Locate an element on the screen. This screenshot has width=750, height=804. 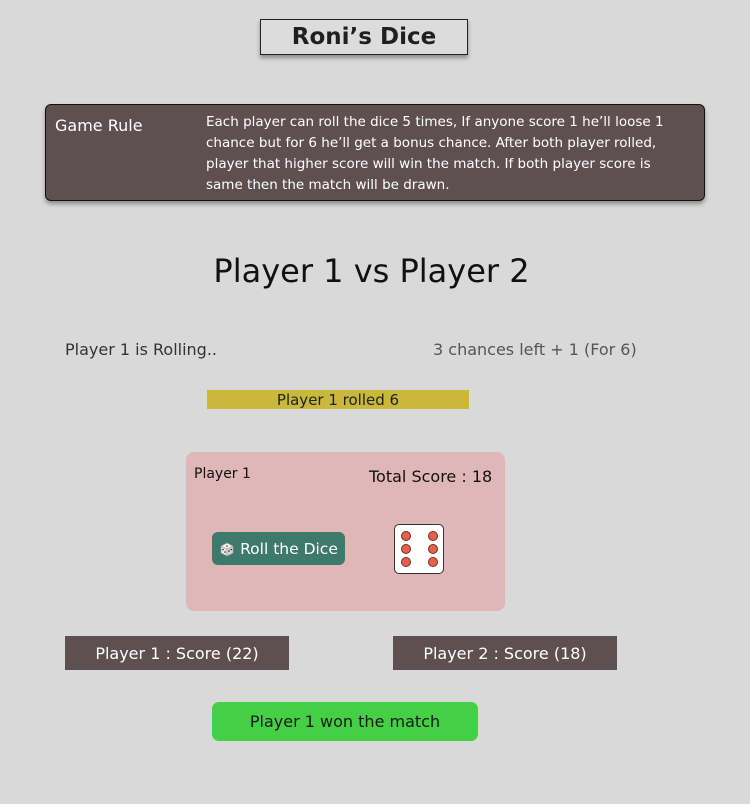
roll-result-banner: Player 1 rolled 6 is located at coordinates (338, 399).